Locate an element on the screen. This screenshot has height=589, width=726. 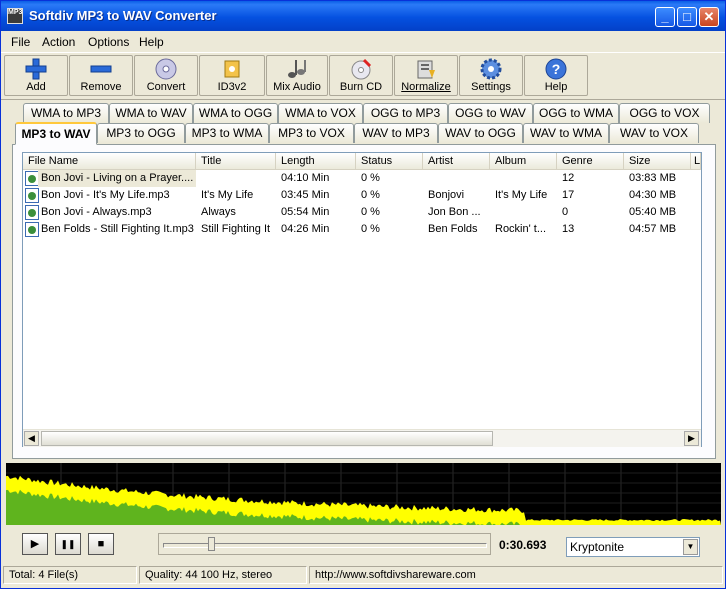
horizontal-scrollbar: ◀ ▶ is located at coordinates (362, 438).